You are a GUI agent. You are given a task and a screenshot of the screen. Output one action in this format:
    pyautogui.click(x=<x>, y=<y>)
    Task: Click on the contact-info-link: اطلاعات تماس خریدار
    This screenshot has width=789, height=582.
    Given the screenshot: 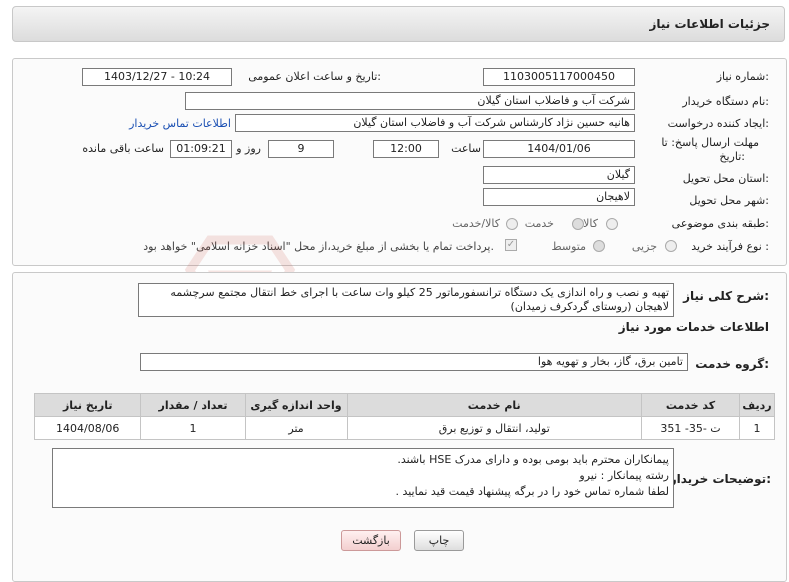 What is the action you would take?
    pyautogui.click(x=180, y=123)
    